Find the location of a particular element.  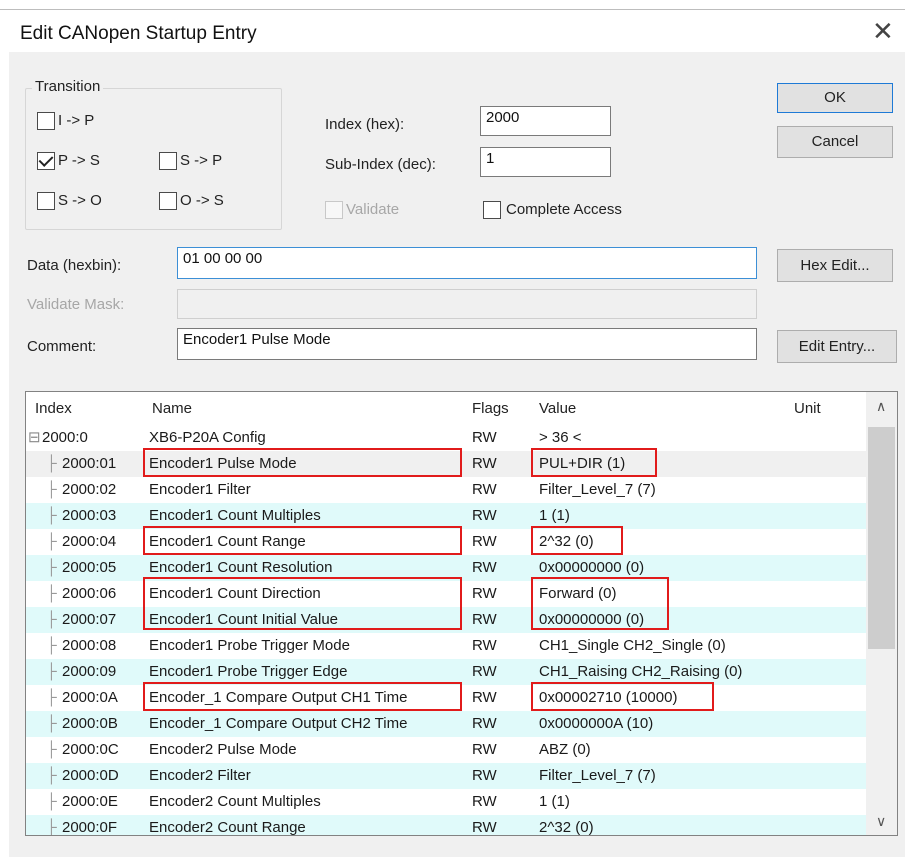

index-label: Index (hex): is located at coordinates (365, 124).